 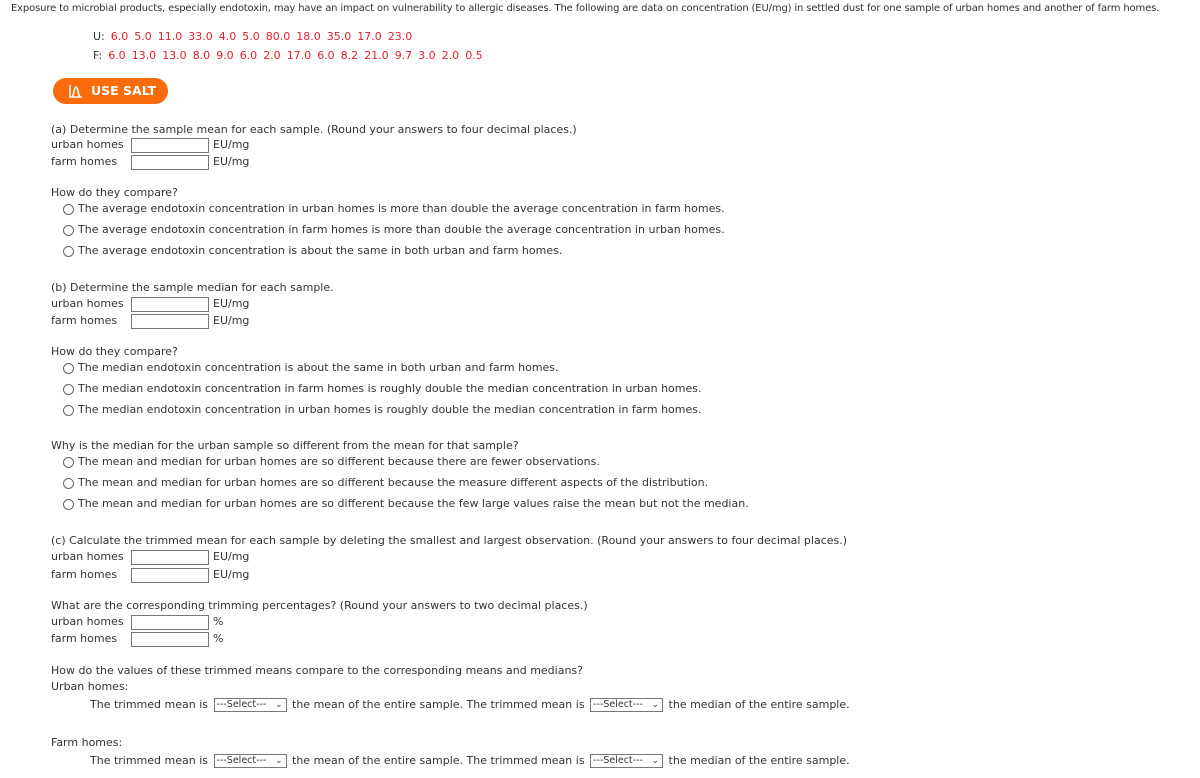 I want to click on urban-mean-label: urban homes, so click(x=87, y=144).